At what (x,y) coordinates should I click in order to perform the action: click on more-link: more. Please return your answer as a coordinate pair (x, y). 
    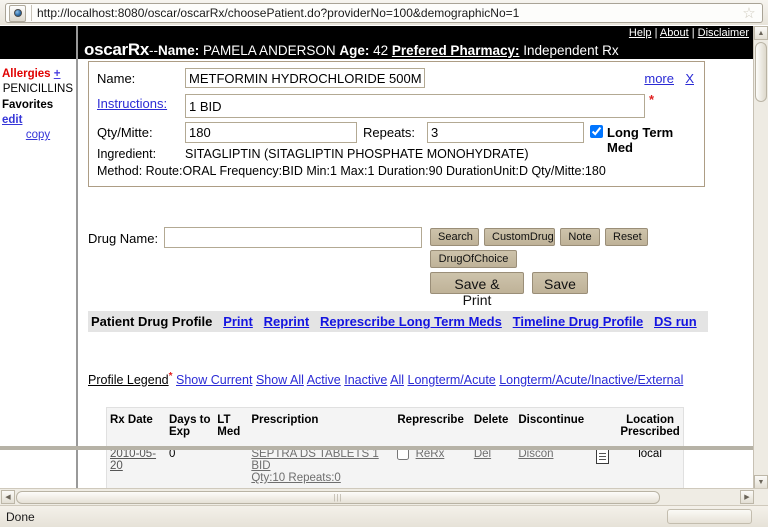
    Looking at the image, I should click on (659, 78).